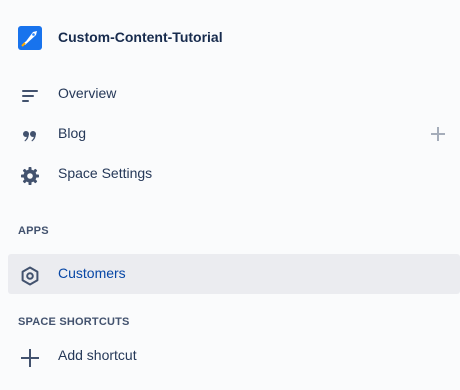  Describe the element at coordinates (234, 134) in the screenshot. I see `sidebar-item-blog: Blog` at that location.